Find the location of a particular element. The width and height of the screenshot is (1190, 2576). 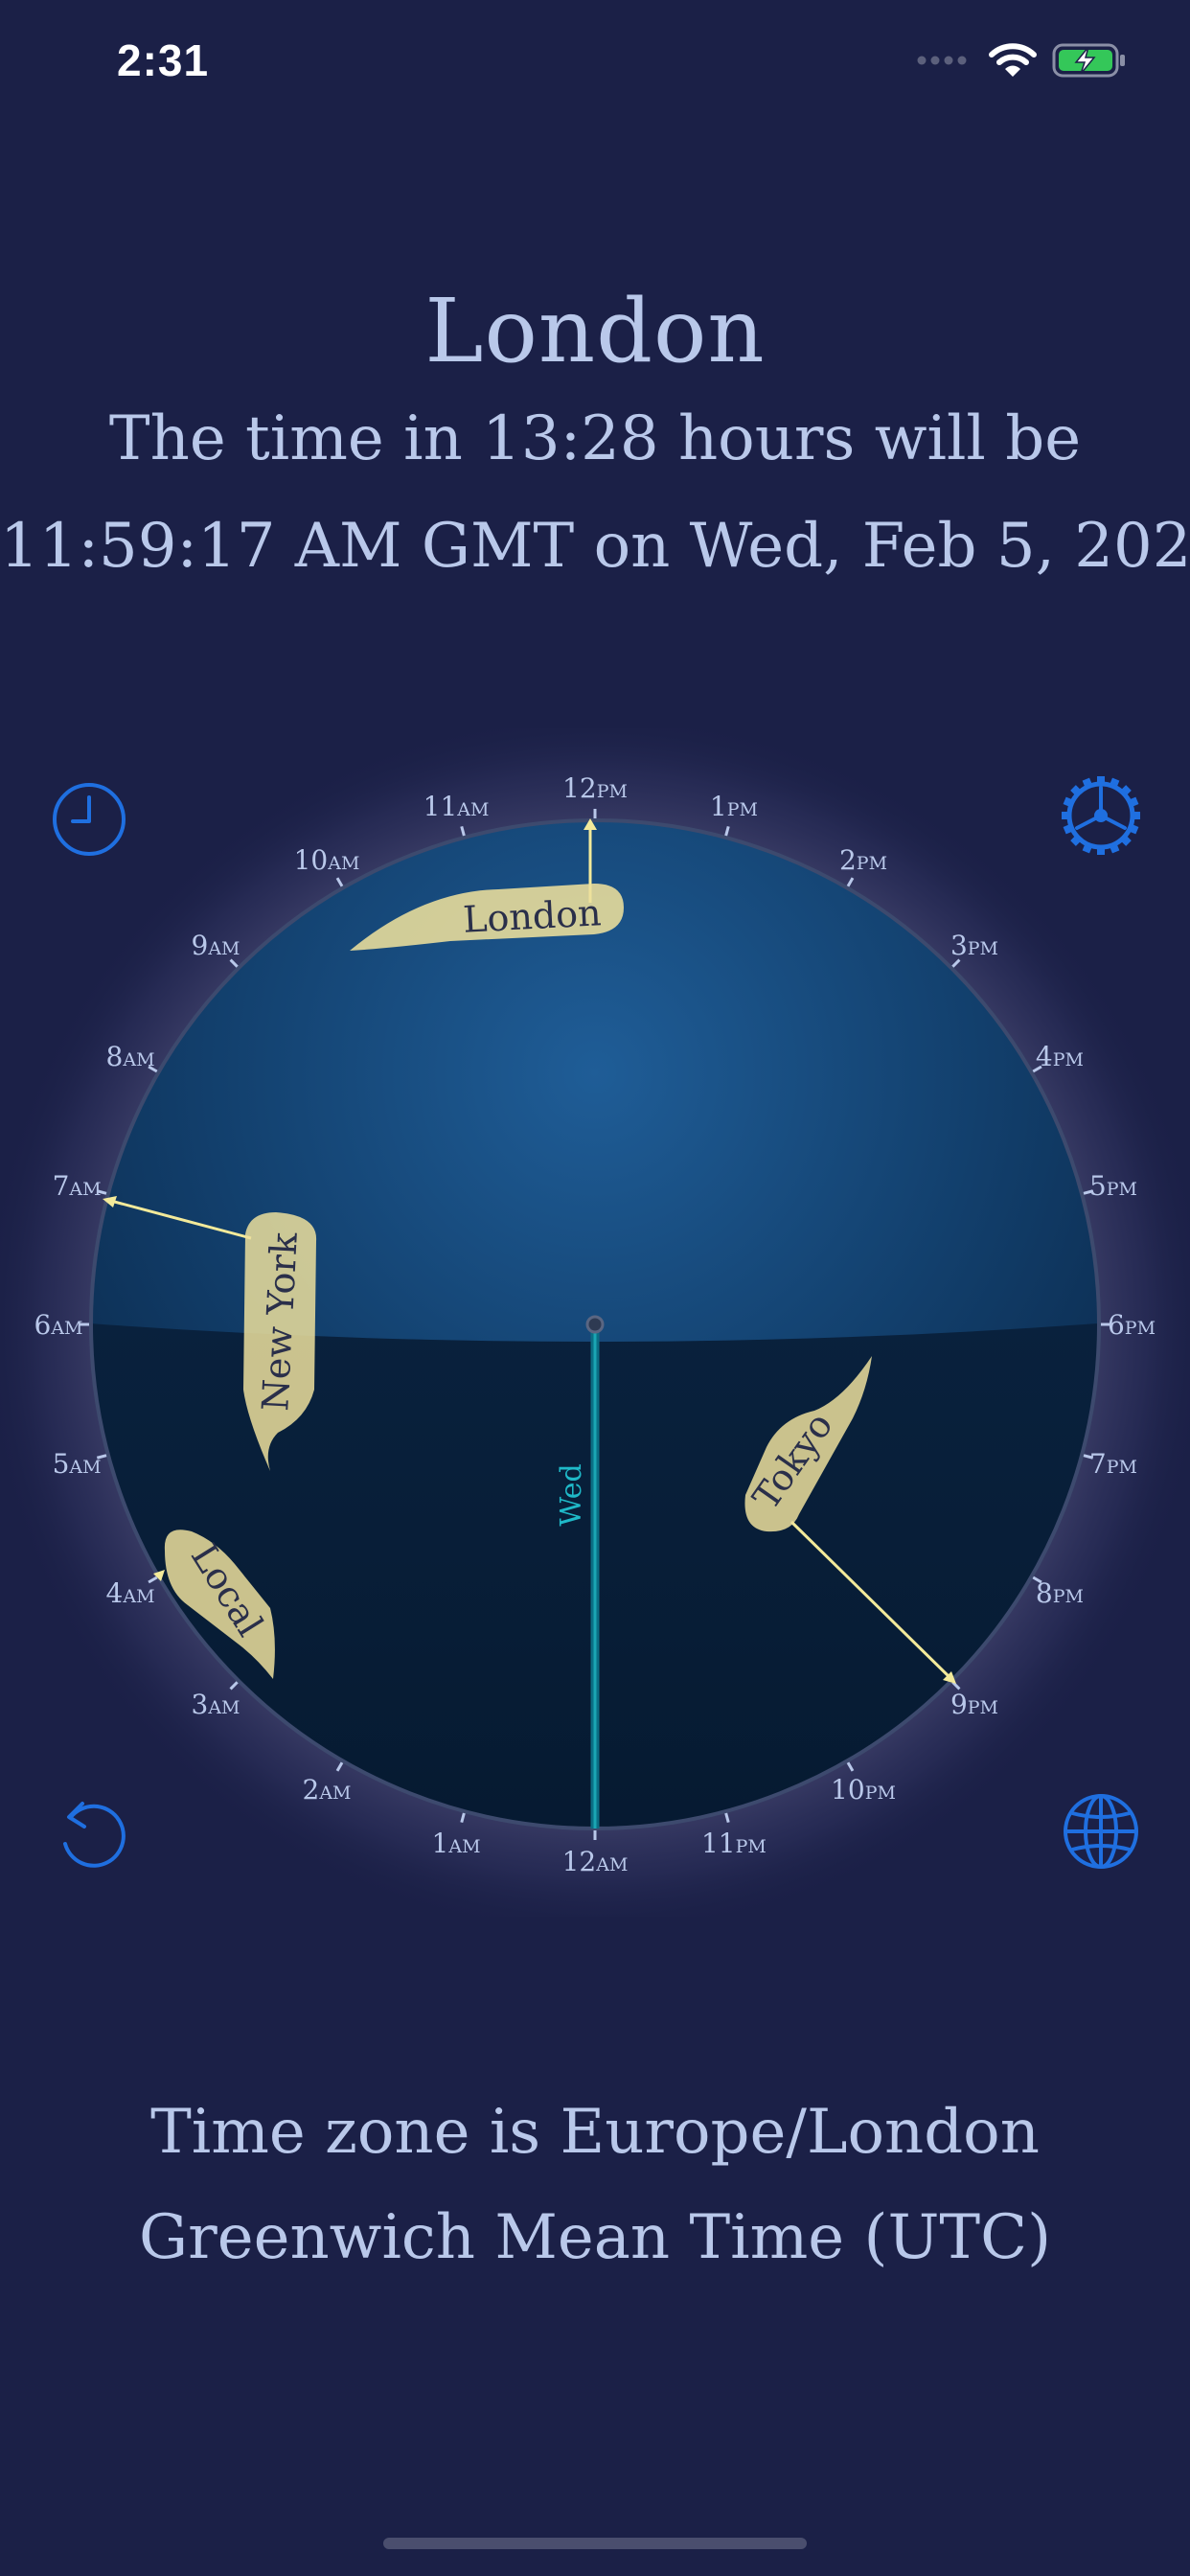

time-zone-name: Greenwich Mean Time (UTC) is located at coordinates (595, 2237).